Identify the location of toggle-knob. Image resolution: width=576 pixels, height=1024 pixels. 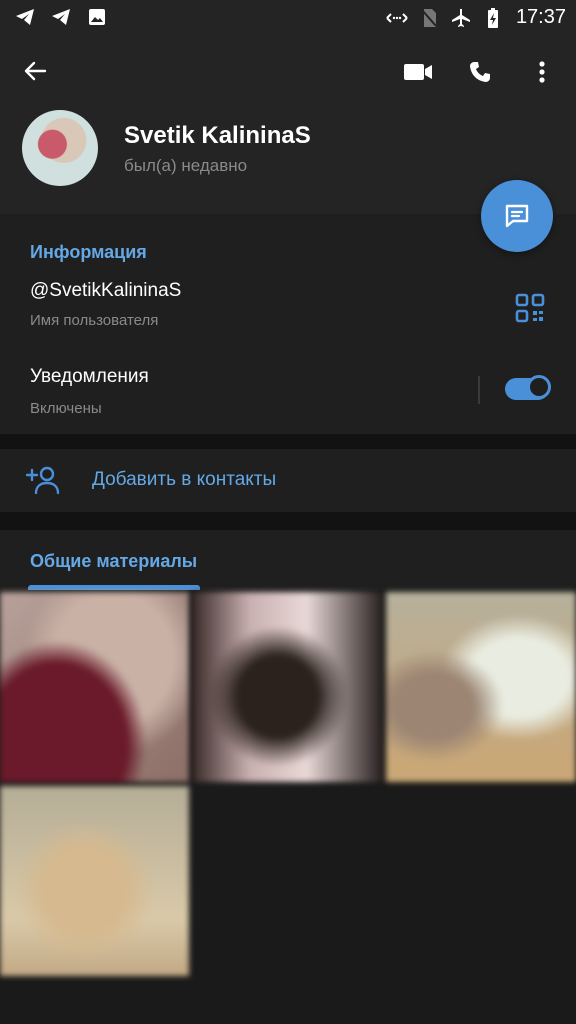
(539, 387).